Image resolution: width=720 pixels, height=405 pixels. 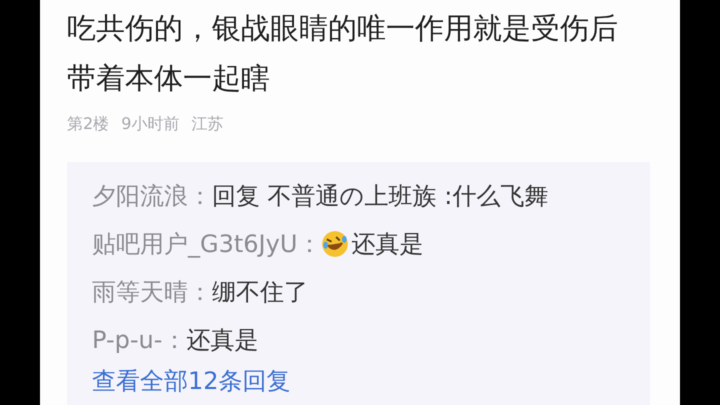 What do you see at coordinates (361, 381) in the screenshot?
I see `view-all-replies-link: 查看全部12条回复` at bounding box center [361, 381].